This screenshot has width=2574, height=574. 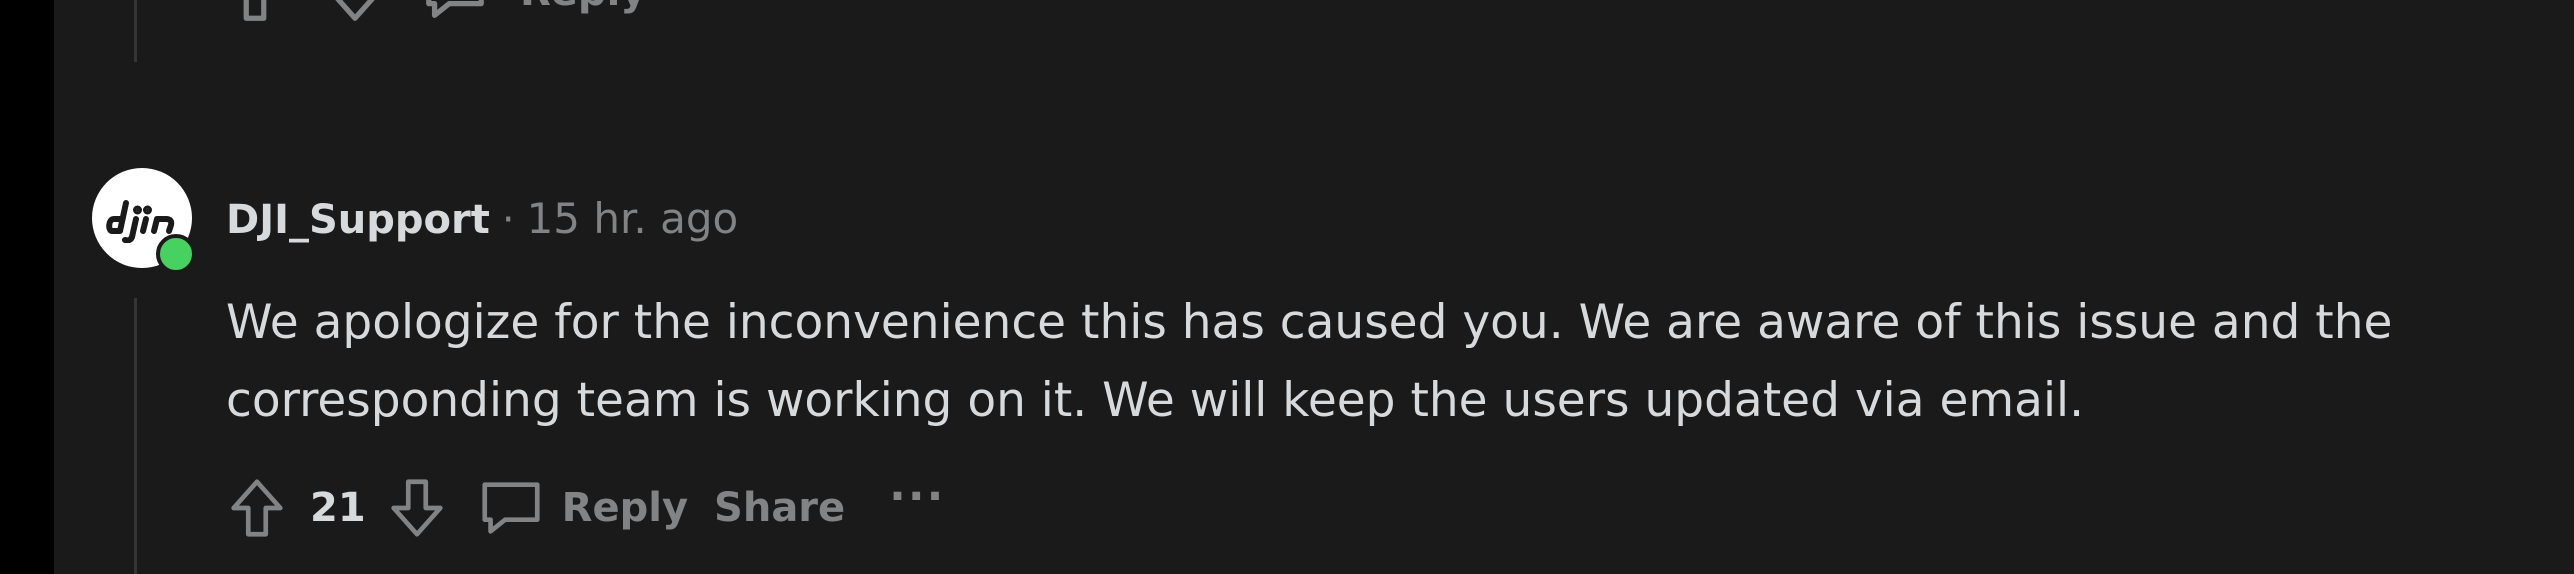 I want to click on reply-button: Reply, so click(x=582, y=508).